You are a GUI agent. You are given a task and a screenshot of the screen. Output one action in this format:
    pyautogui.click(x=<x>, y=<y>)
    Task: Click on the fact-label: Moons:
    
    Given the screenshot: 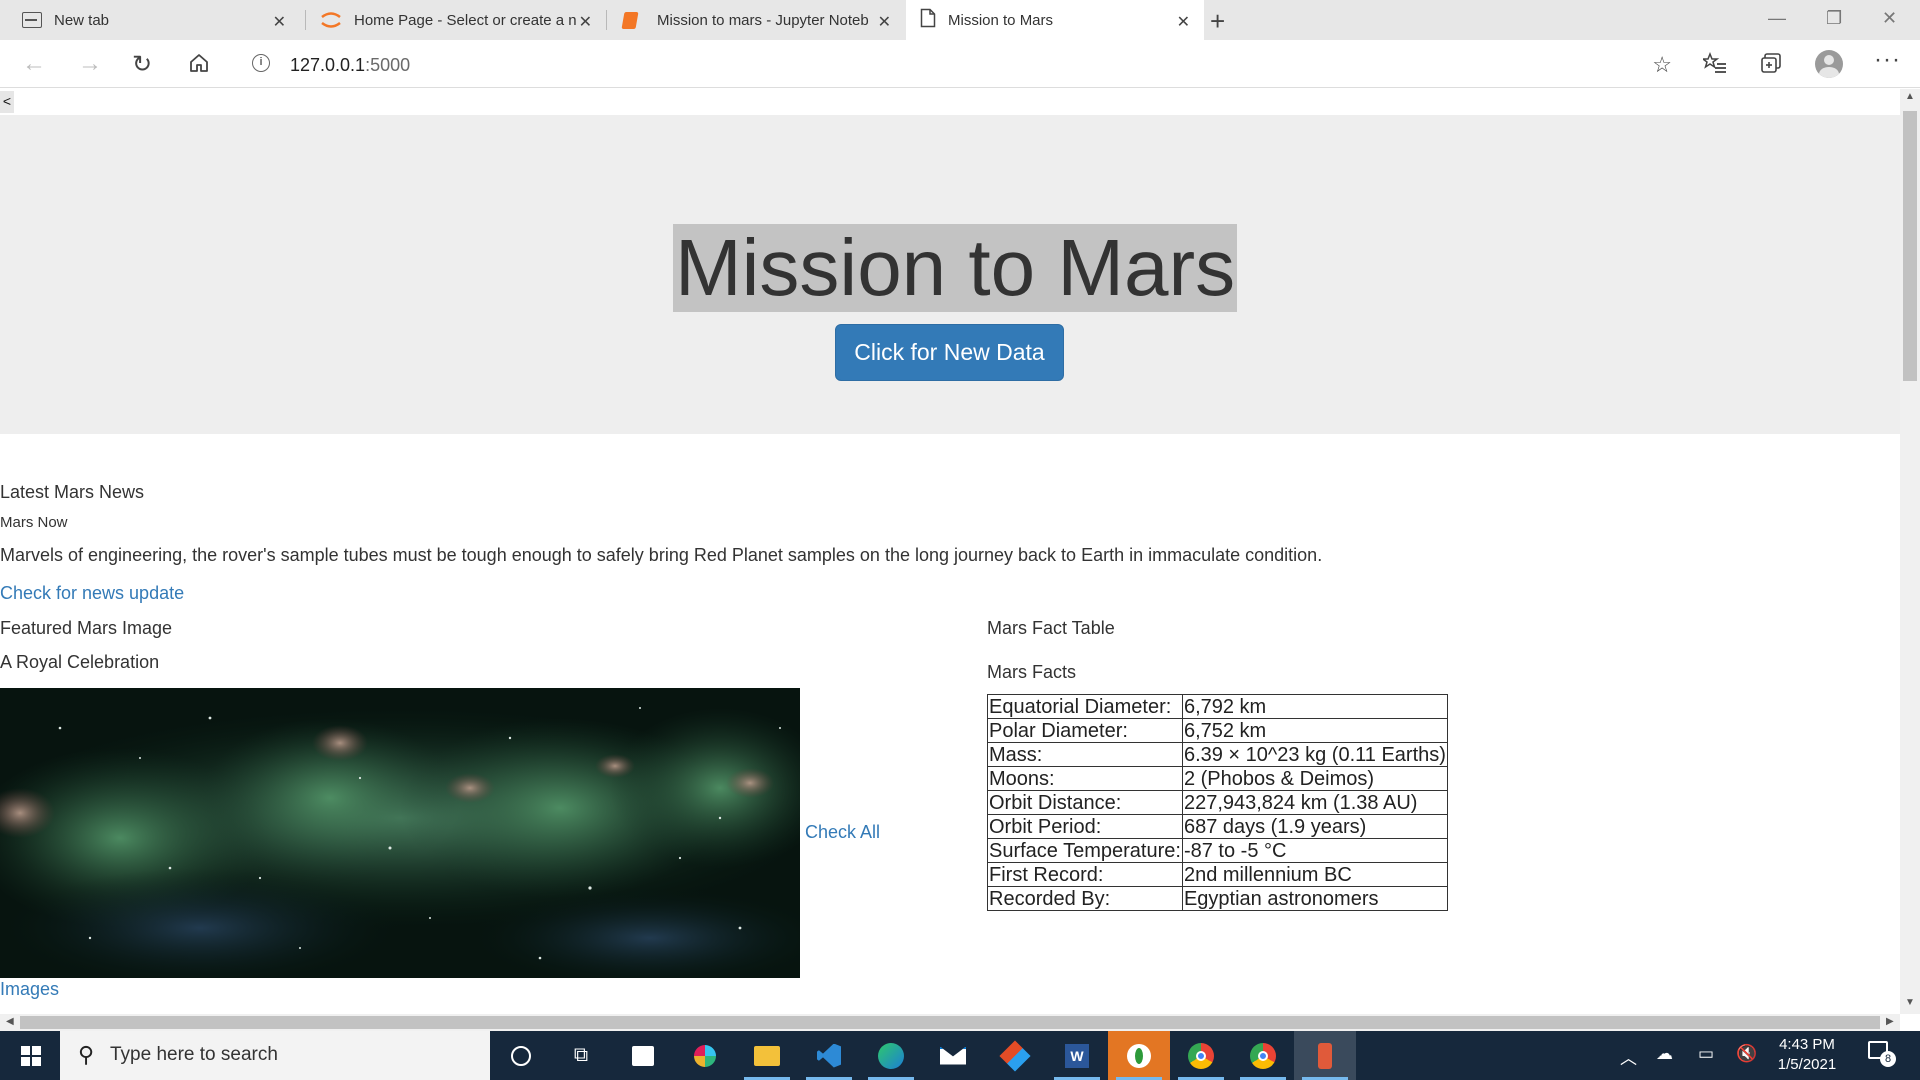 What is the action you would take?
    pyautogui.click(x=1085, y=778)
    